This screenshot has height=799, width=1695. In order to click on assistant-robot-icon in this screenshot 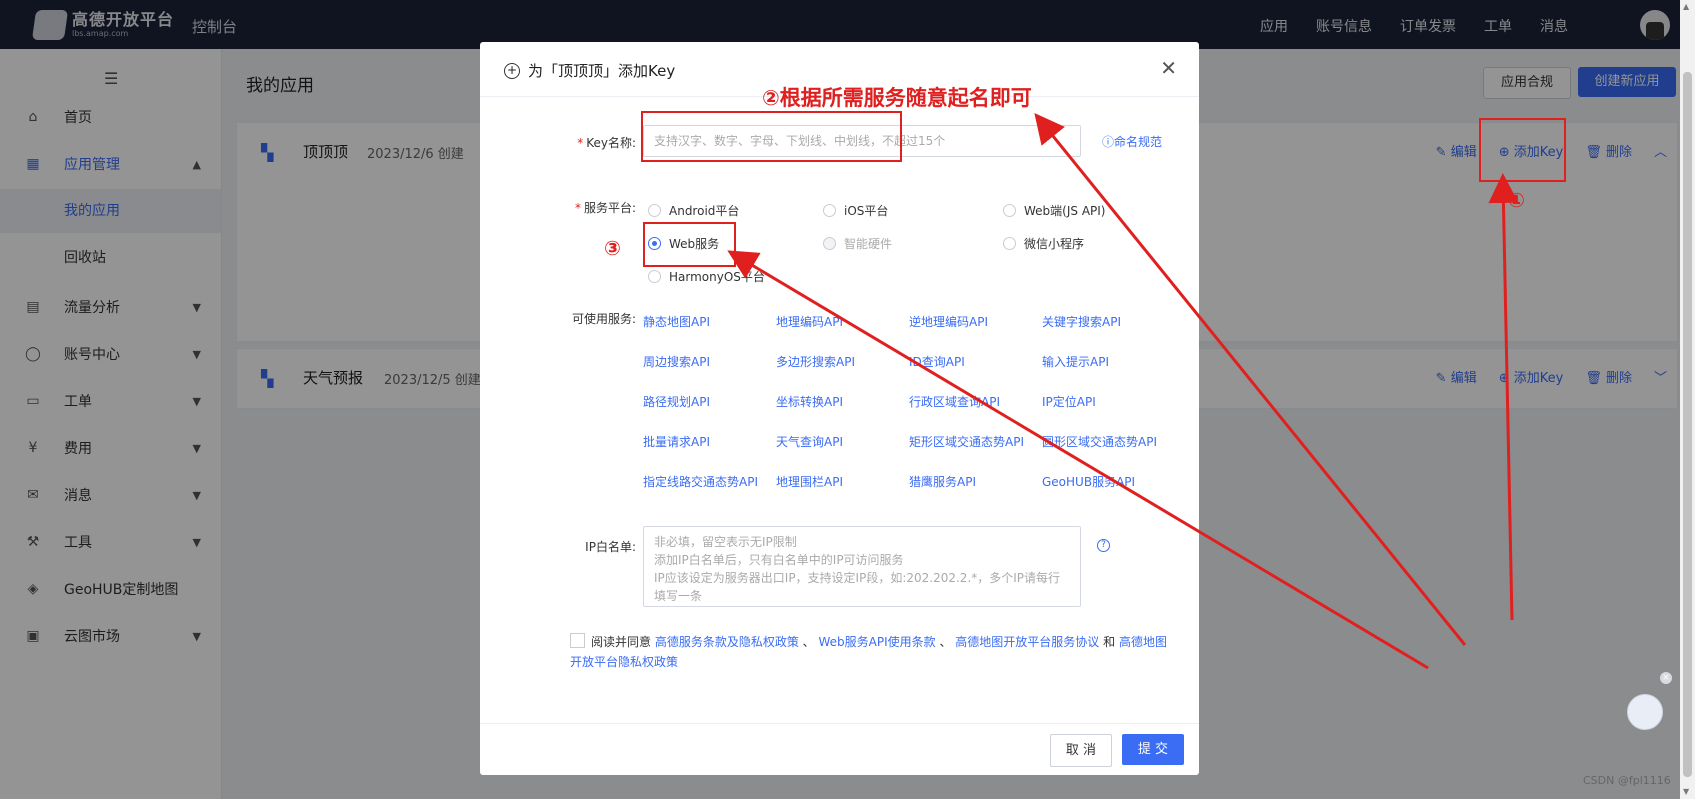, I will do `click(1645, 712)`.